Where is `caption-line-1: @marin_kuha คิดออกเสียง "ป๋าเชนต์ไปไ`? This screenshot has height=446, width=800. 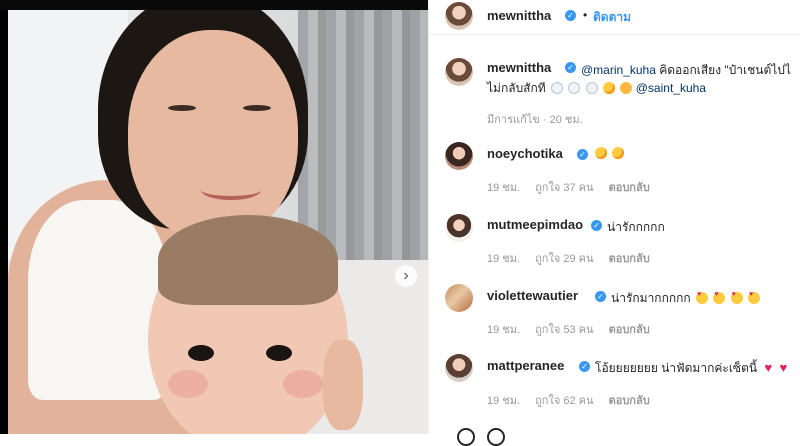 caption-line-1: @marin_kuha คิดออกเสียง "ป๋าเชนต์ไปไ is located at coordinates (686, 70).